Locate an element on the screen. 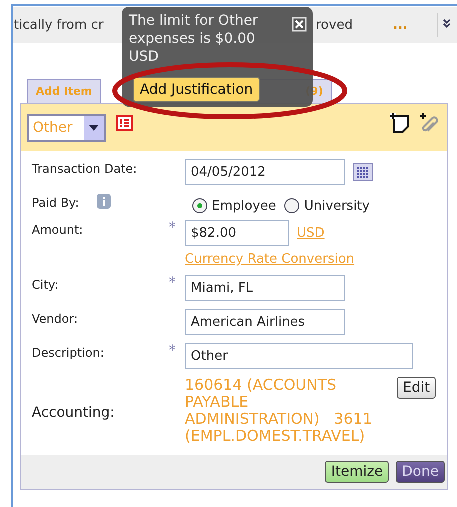  done-button: Done is located at coordinates (420, 472).